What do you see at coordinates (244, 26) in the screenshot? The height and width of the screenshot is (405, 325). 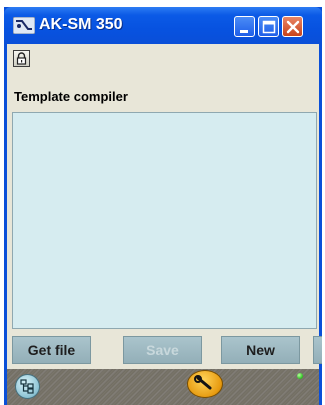 I see `minimize-button` at bounding box center [244, 26].